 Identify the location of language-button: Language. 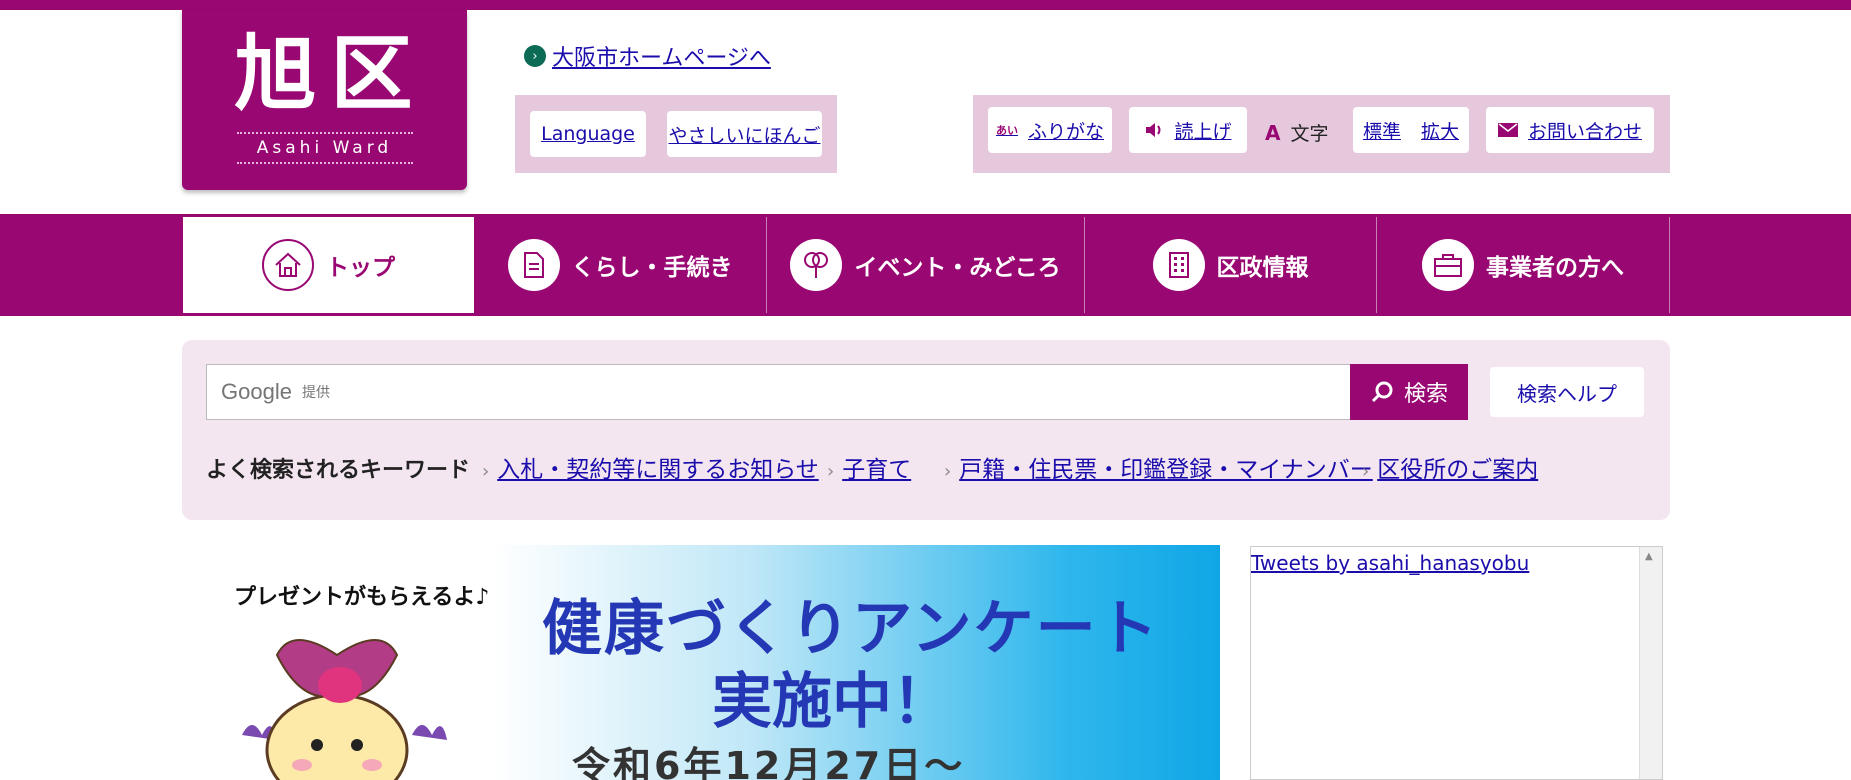
(588, 134).